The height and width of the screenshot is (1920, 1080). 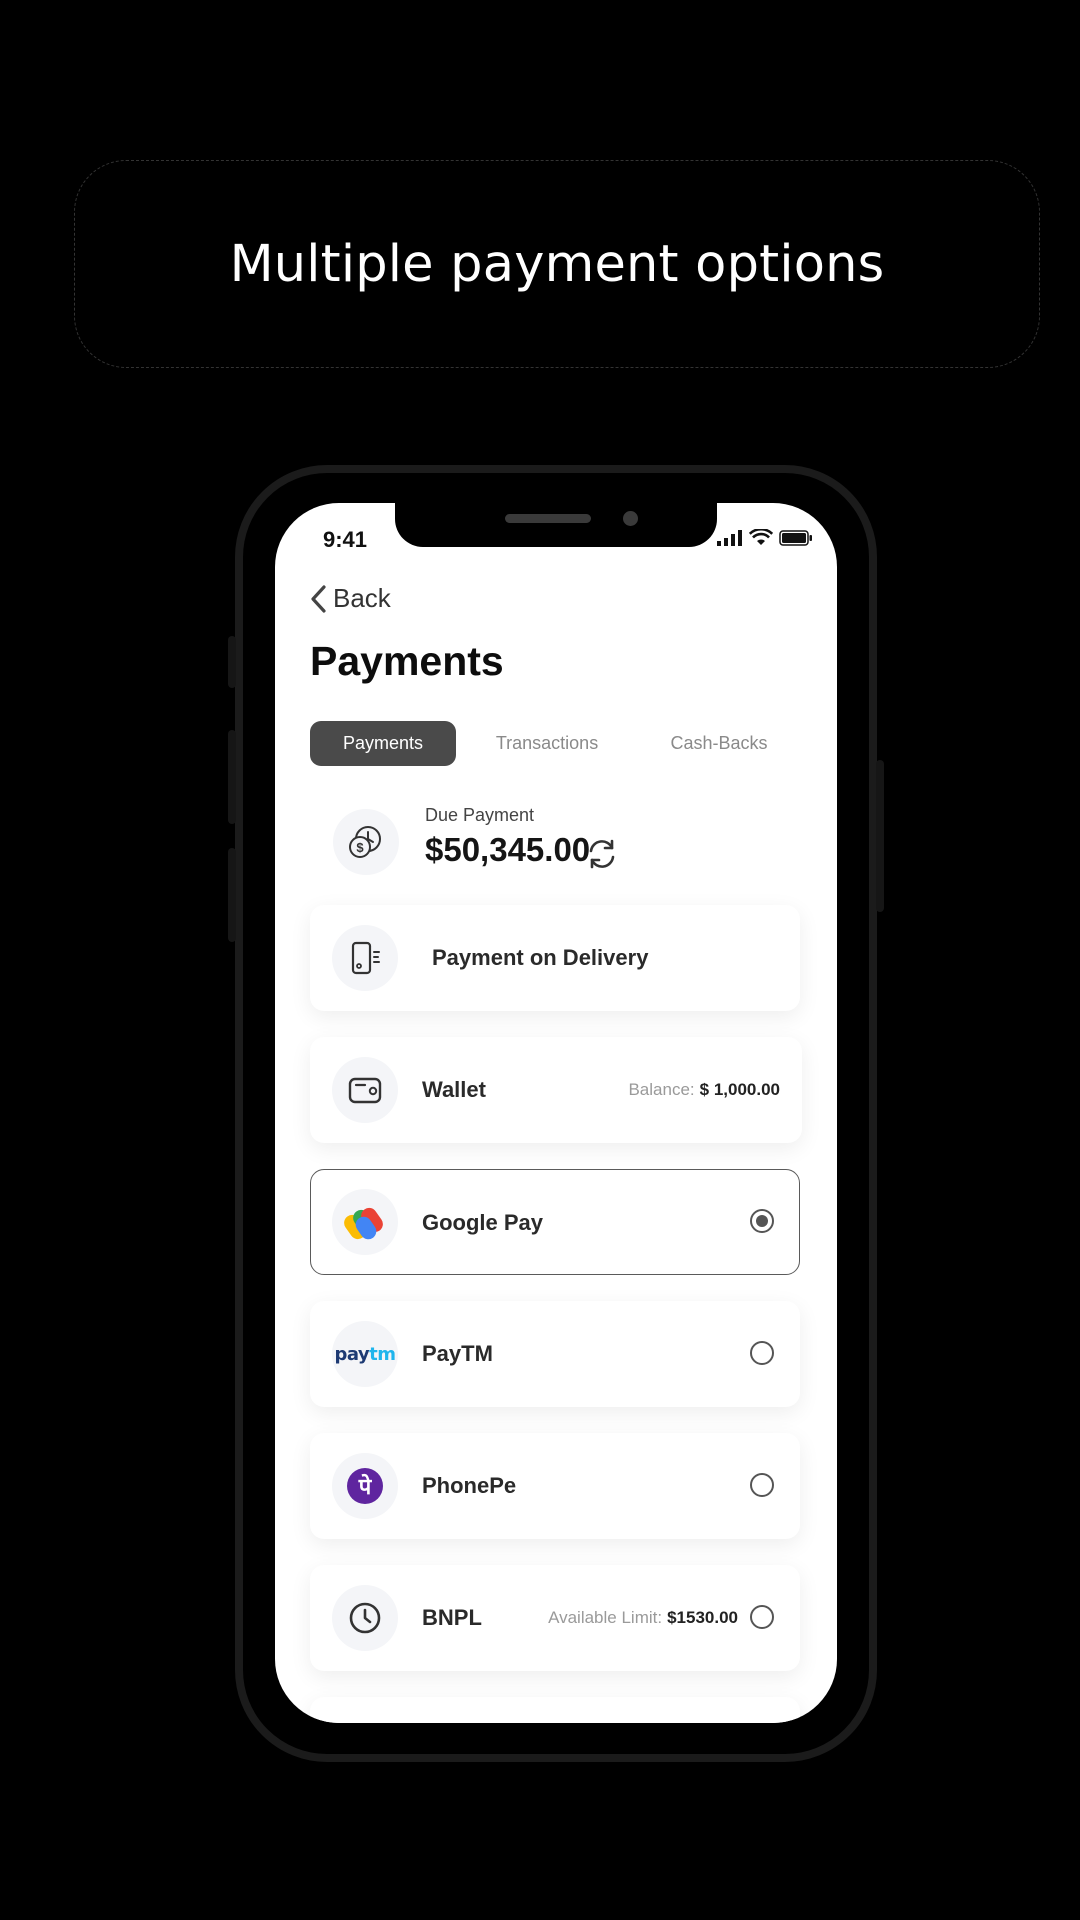 I want to click on wallet-balance-label: Balance:, so click(x=661, y=1089).